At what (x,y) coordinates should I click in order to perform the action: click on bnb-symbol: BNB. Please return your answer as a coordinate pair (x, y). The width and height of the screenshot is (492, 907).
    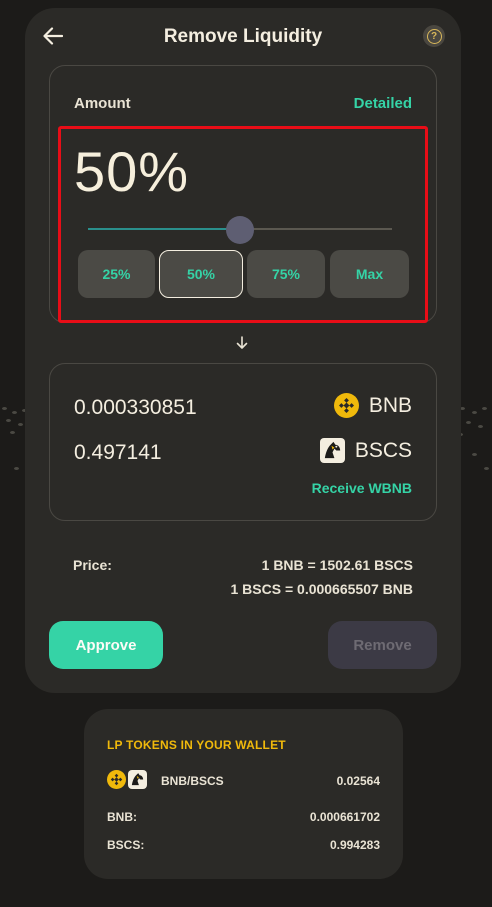
    Looking at the image, I should click on (390, 405).